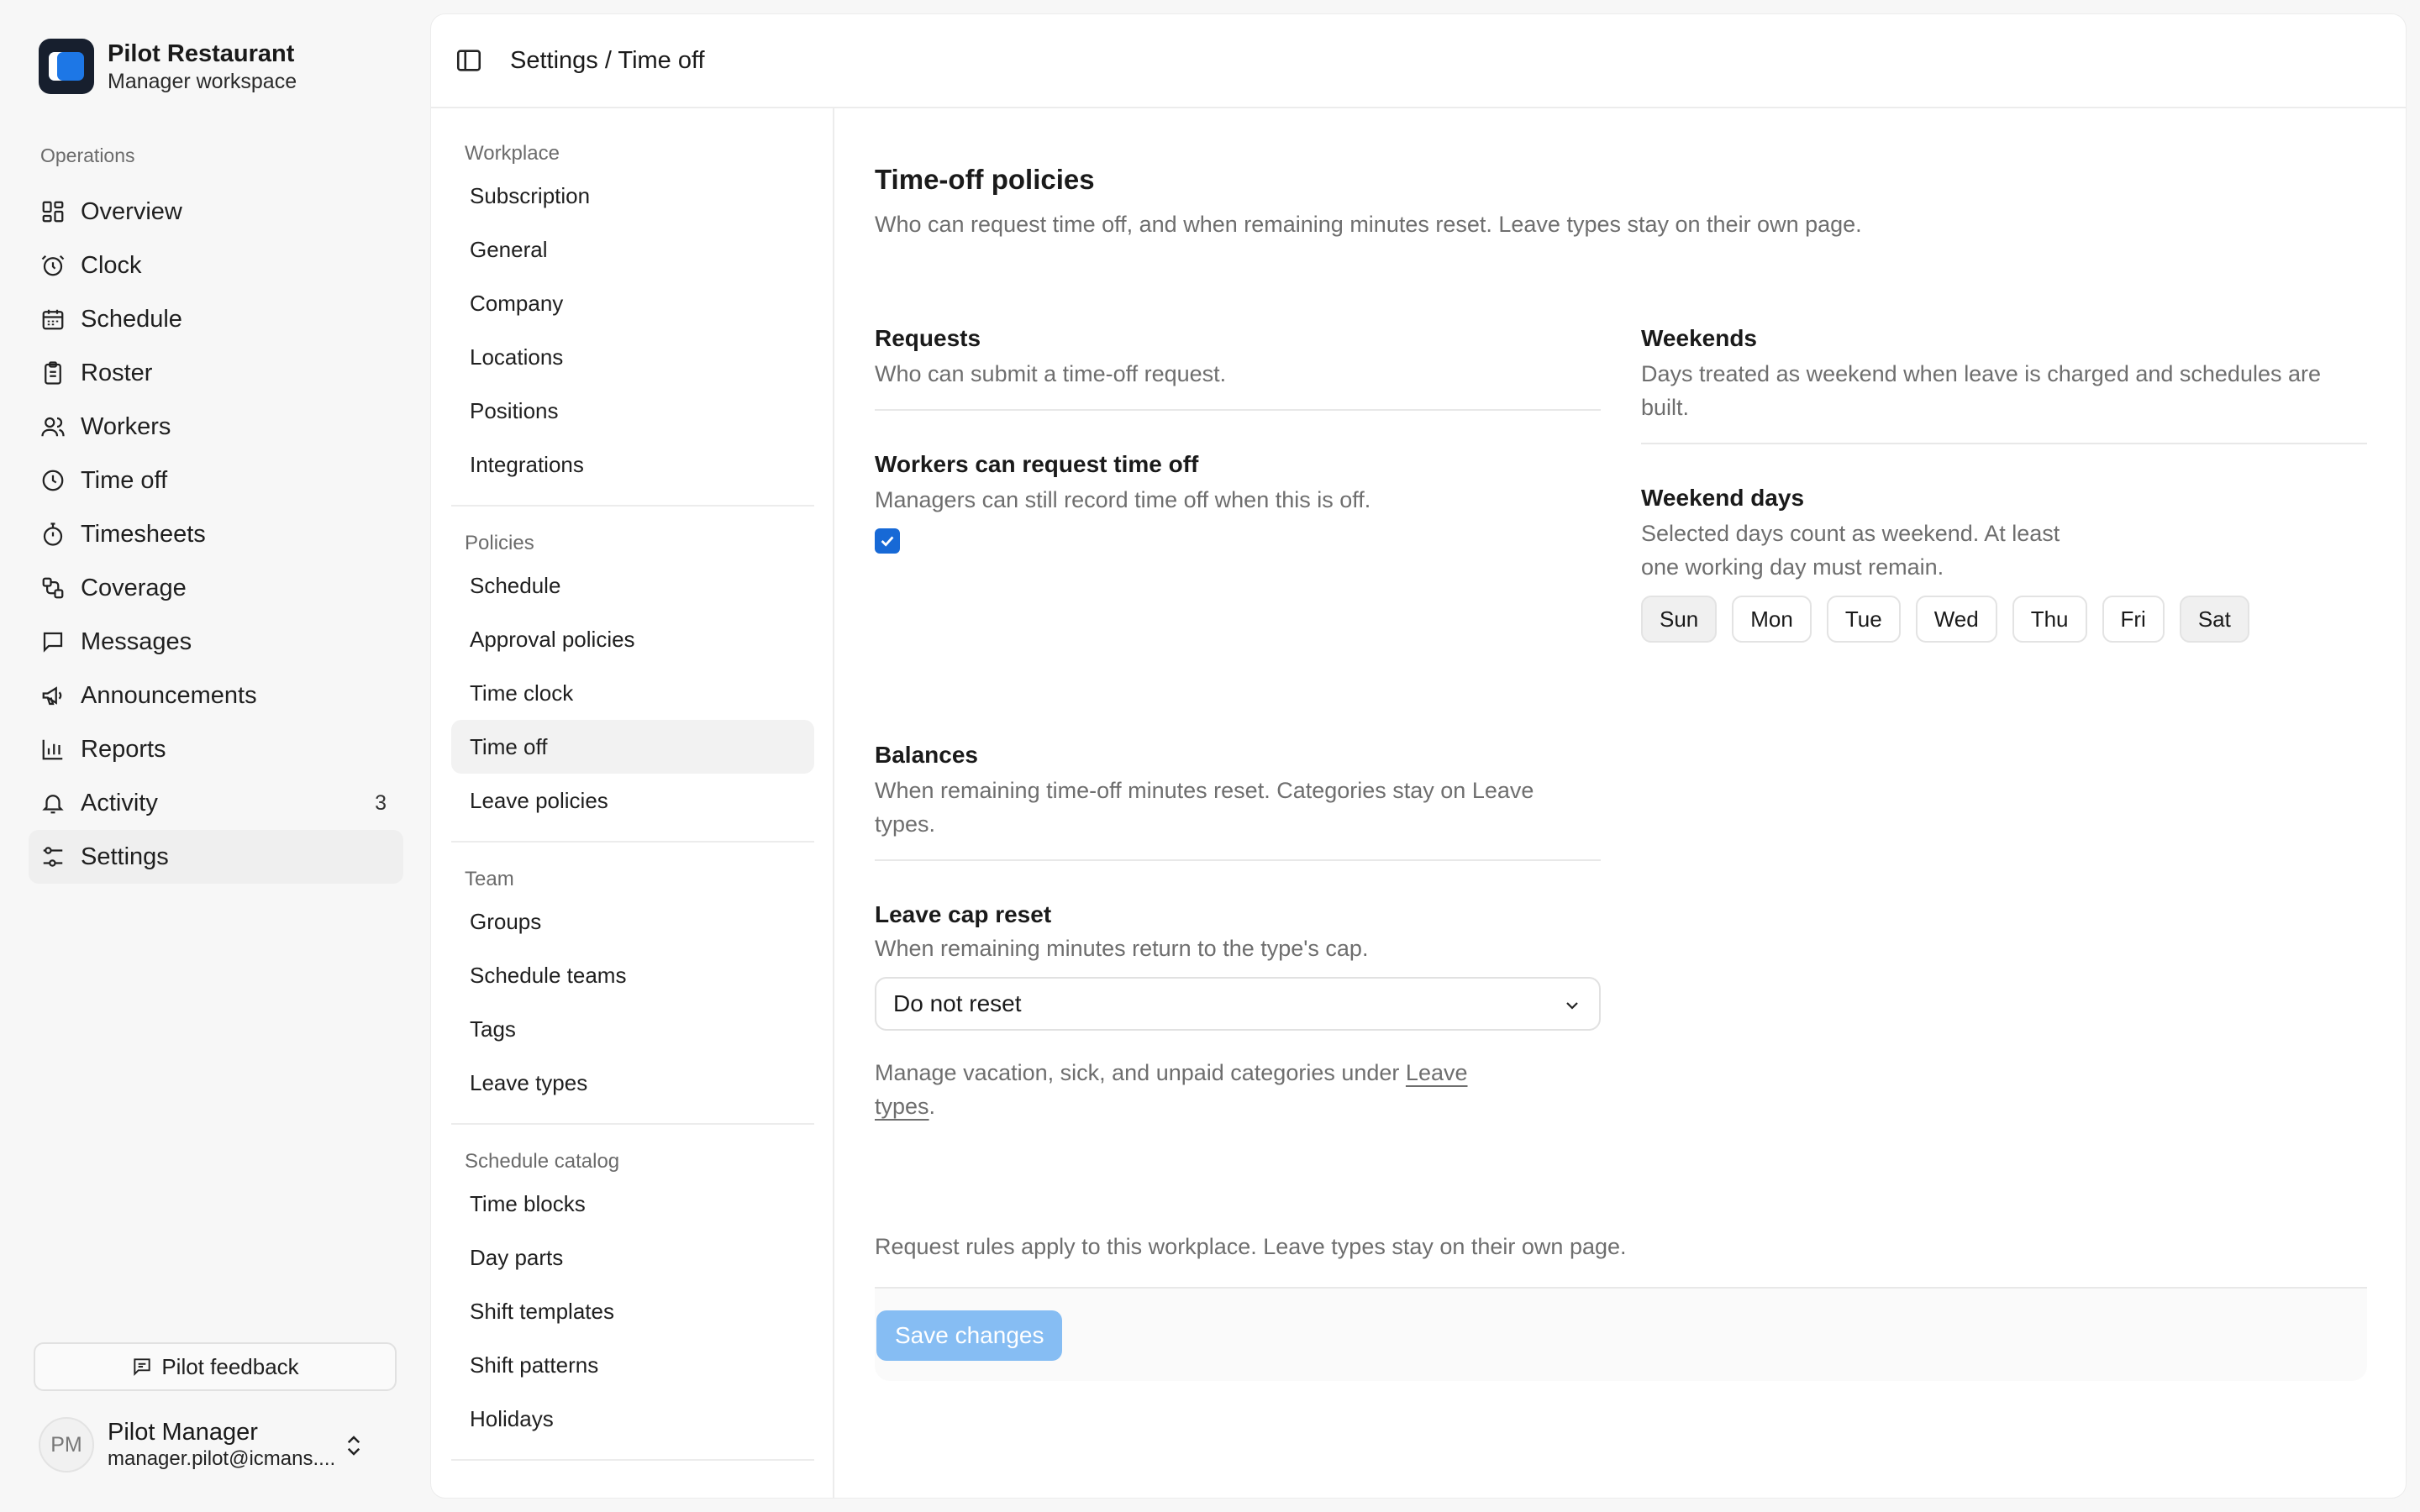 This screenshot has height=1512, width=2420. What do you see at coordinates (53, 642) in the screenshot?
I see `message-square-icon` at bounding box center [53, 642].